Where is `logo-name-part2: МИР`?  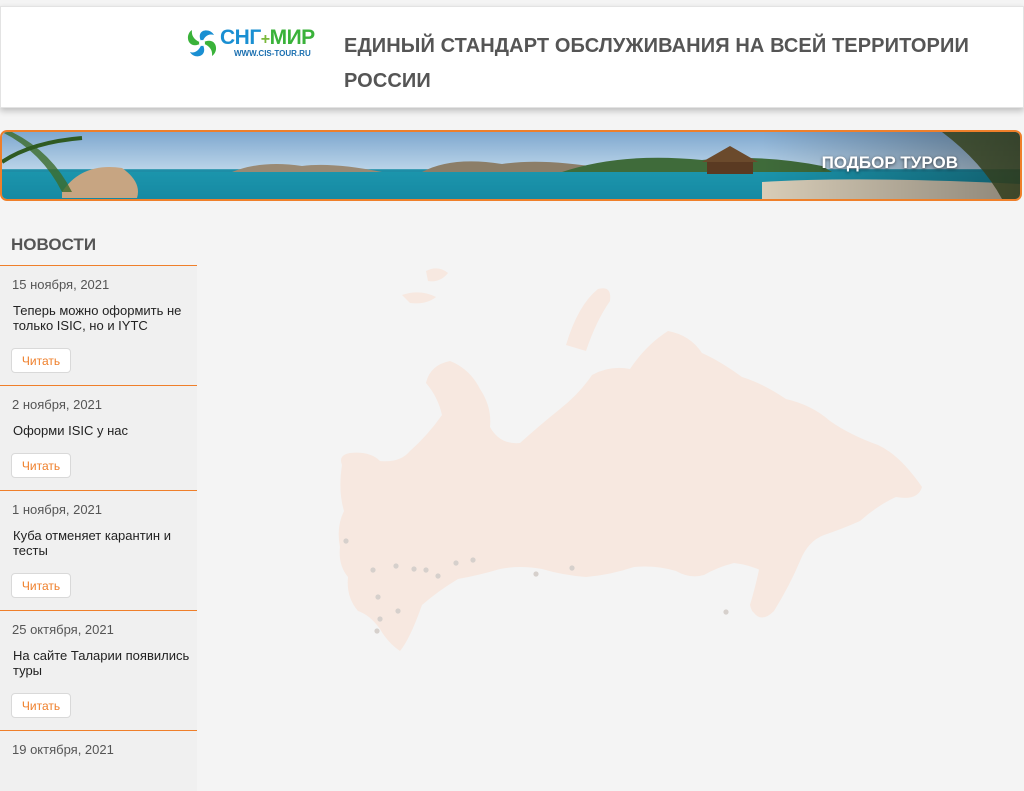
logo-name-part2: МИР is located at coordinates (292, 37).